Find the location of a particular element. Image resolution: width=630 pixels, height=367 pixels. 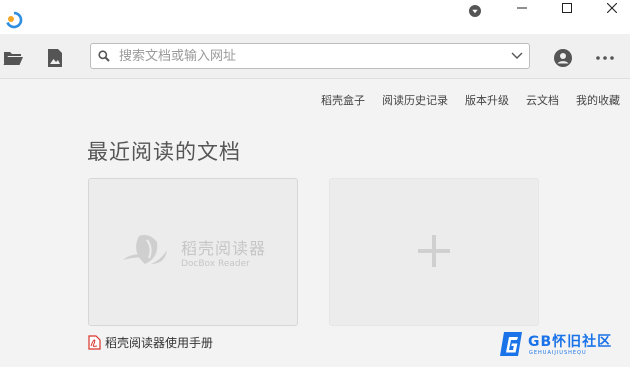

watermark-app-subtitle: DocBox Reader is located at coordinates (215, 264).